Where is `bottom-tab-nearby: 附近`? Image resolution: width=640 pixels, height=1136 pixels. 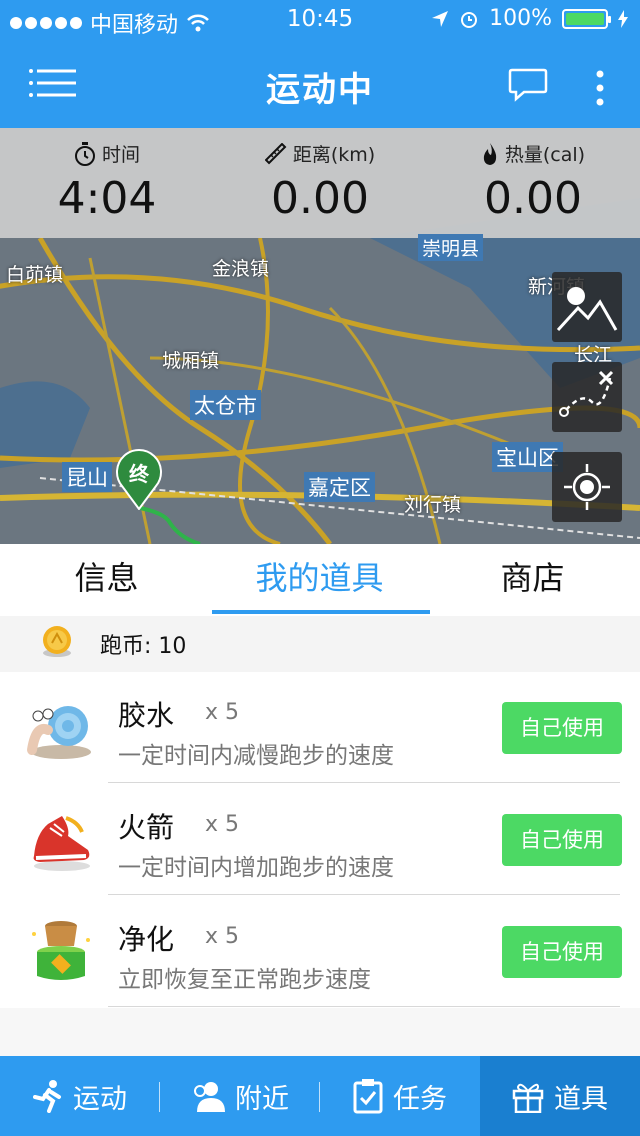
bottom-tab-nearby: 附近 is located at coordinates (240, 1096).